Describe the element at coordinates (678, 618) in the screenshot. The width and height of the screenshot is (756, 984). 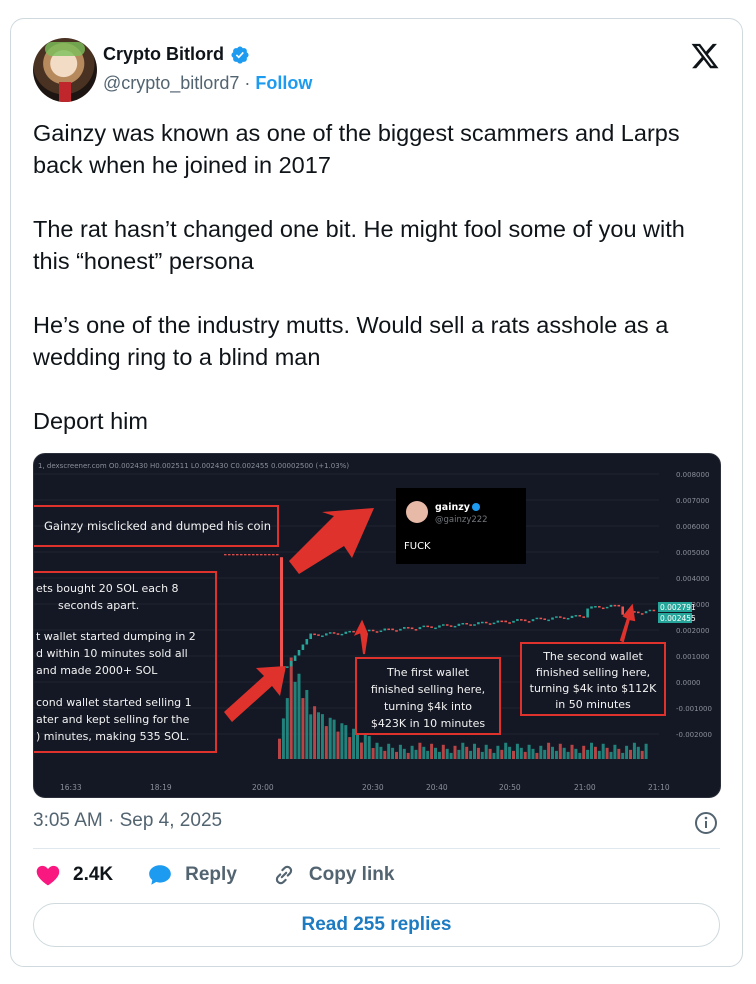
I see `price-tag-current-text: 0.002455` at that location.